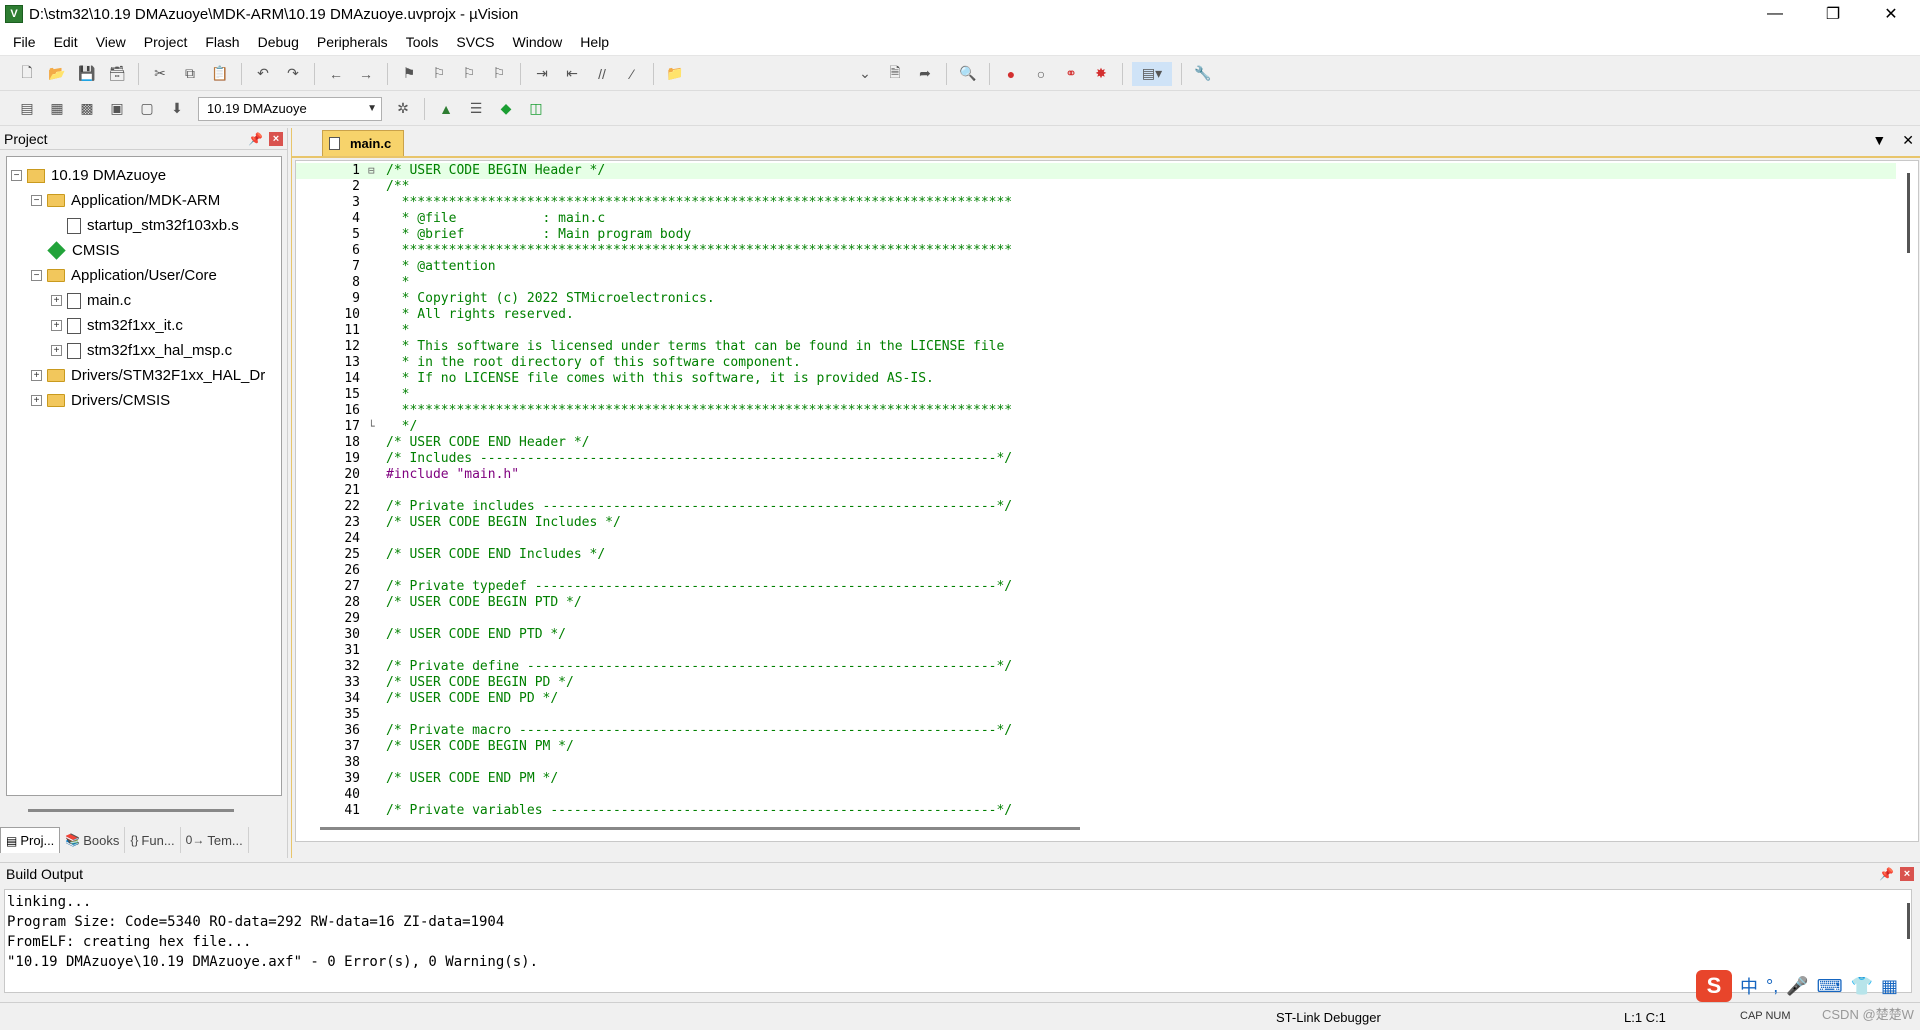 The height and width of the screenshot is (1030, 1920). What do you see at coordinates (1101, 74) in the screenshot?
I see `kill-breakpoints-icon: ✸` at bounding box center [1101, 74].